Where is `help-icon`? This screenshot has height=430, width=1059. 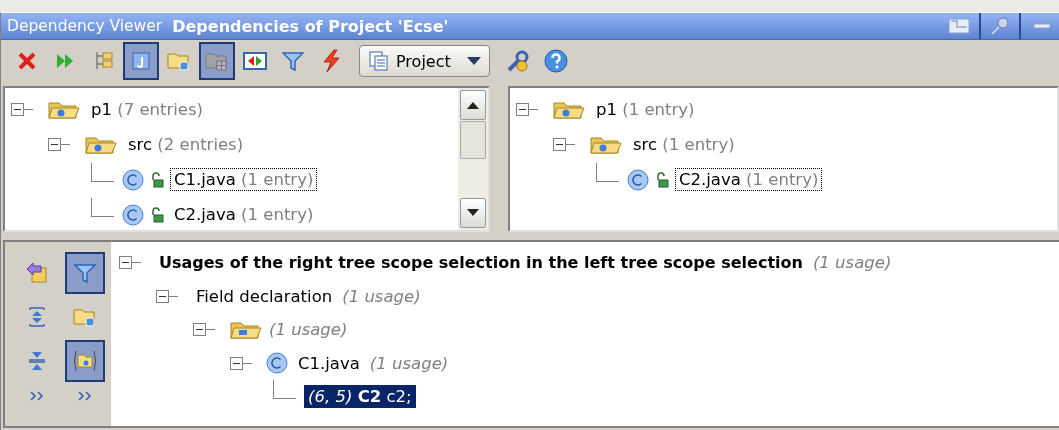 help-icon is located at coordinates (555, 61).